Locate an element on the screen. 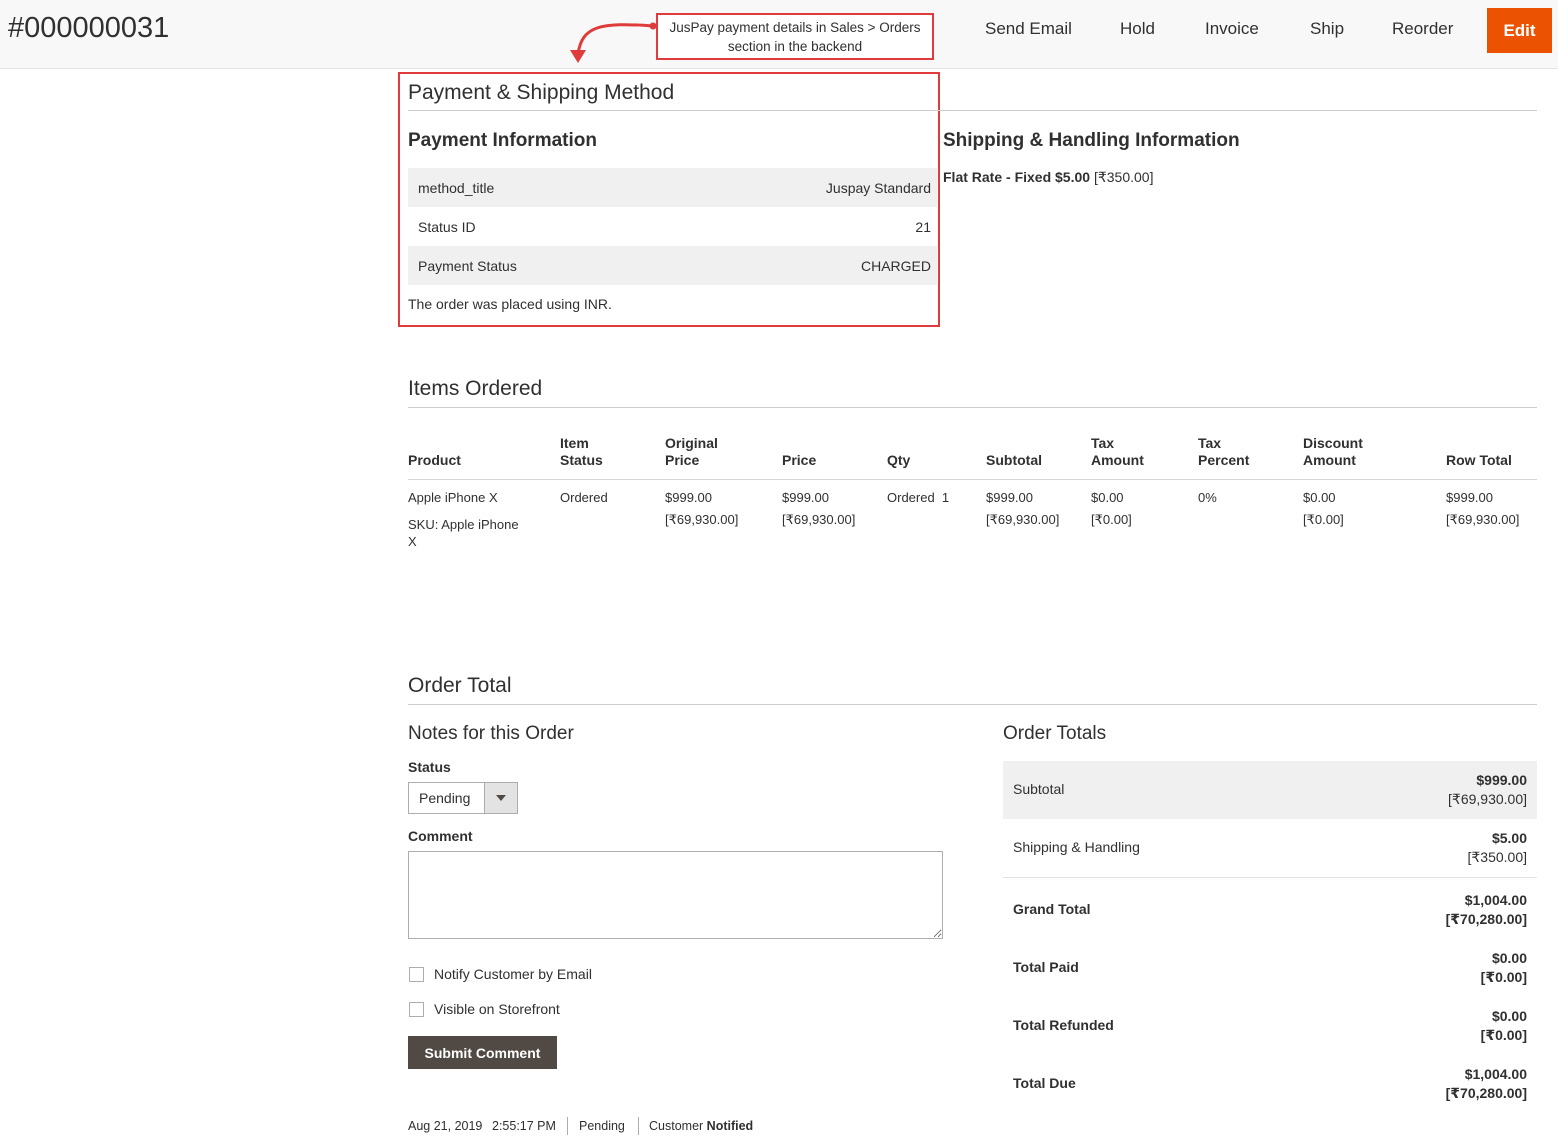 This screenshot has width=1558, height=1141. shipping-method-name: Flat Rate - Fixed $5.00 is located at coordinates (1017, 177).